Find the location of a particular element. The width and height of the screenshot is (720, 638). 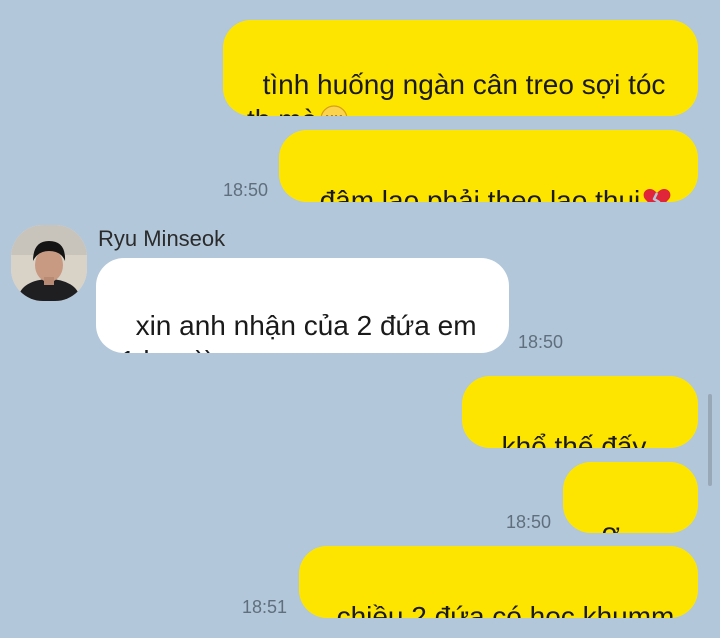

message-text: khổ thế đấy is located at coordinates (578, 439).